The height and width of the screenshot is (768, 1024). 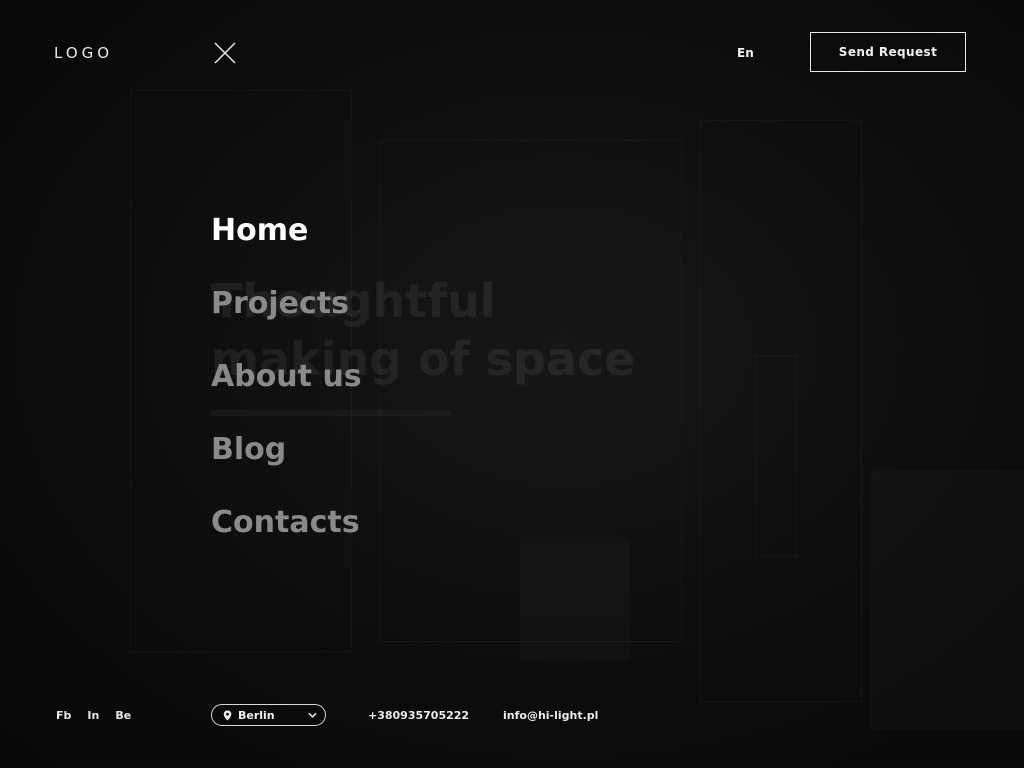 What do you see at coordinates (418, 715) in the screenshot?
I see `phone-link: +380935705222` at bounding box center [418, 715].